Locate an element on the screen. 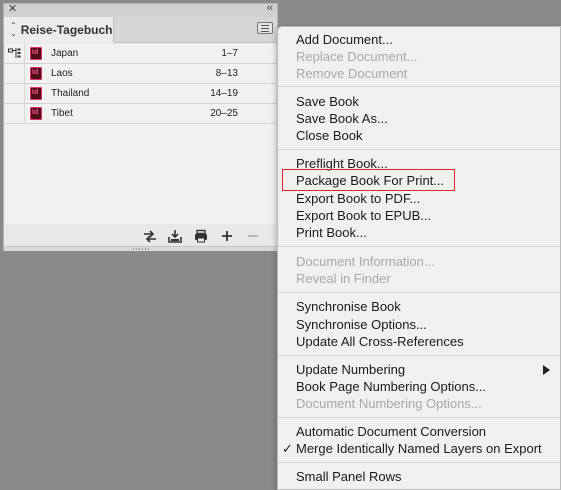  menu-item-label: Reveal in Finder is located at coordinates (343, 278).